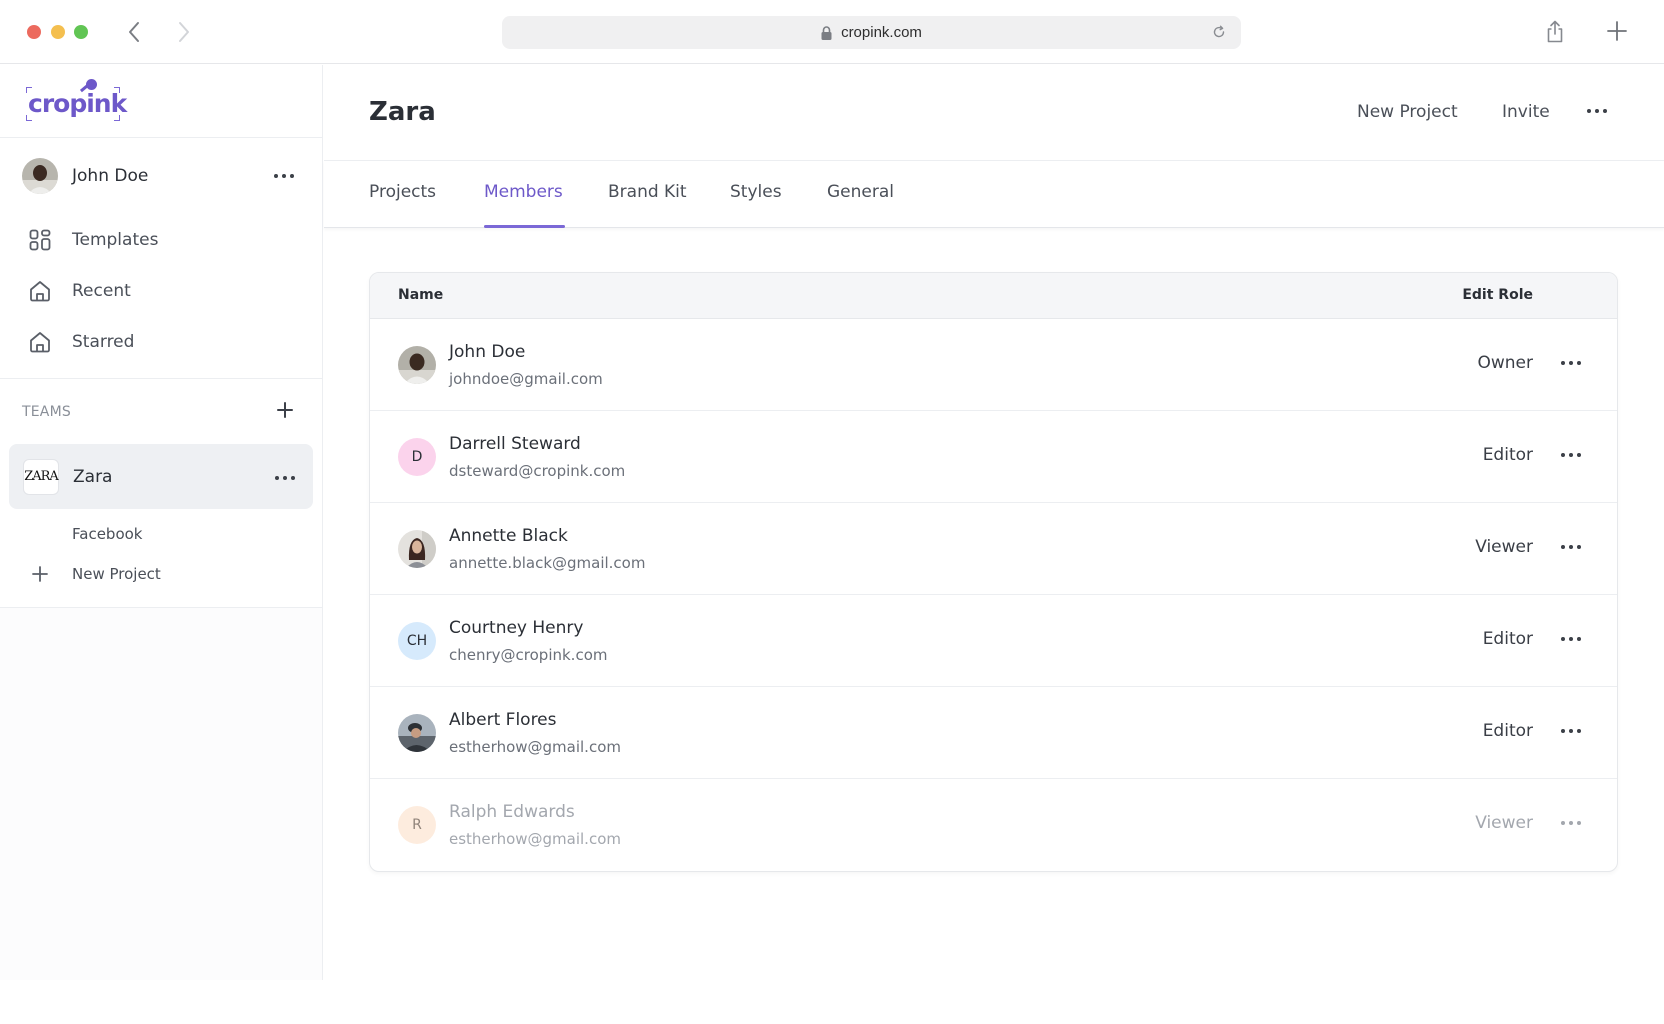  What do you see at coordinates (1497, 295) in the screenshot?
I see `column-header-edit-role: Edit Role` at bounding box center [1497, 295].